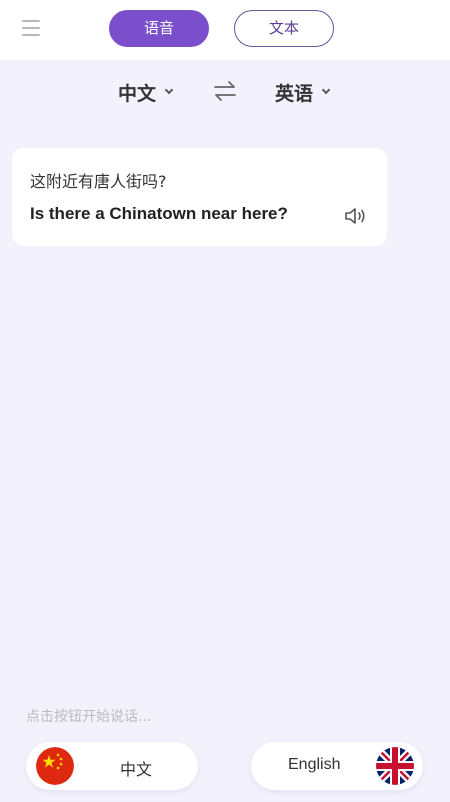 This screenshot has height=802, width=450. What do you see at coordinates (112, 766) in the screenshot?
I see `speak-chinese-button: 中文` at bounding box center [112, 766].